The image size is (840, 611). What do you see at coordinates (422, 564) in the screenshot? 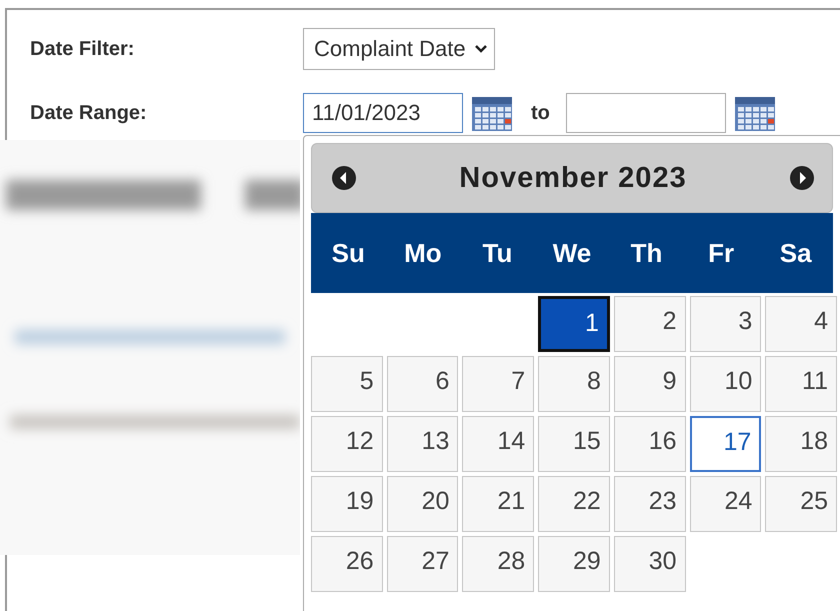
I see `day-cell: 27` at bounding box center [422, 564].